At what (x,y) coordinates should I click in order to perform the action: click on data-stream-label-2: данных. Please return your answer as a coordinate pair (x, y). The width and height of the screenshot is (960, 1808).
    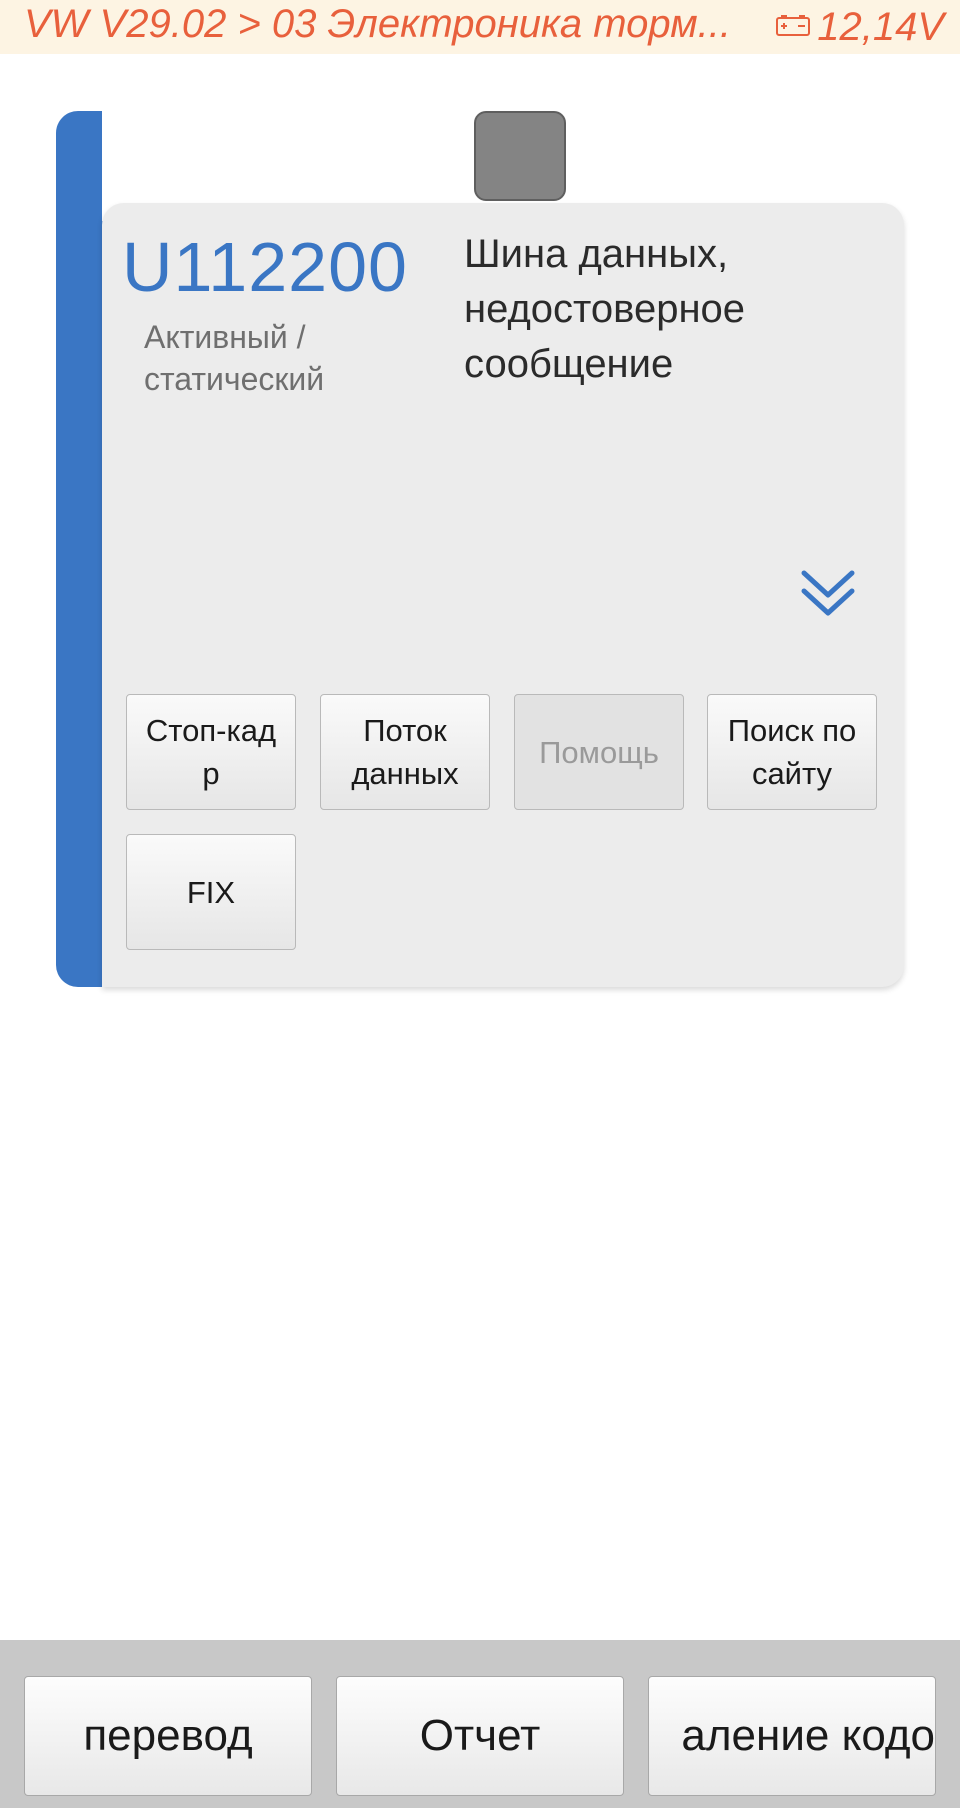
    Looking at the image, I should click on (405, 773).